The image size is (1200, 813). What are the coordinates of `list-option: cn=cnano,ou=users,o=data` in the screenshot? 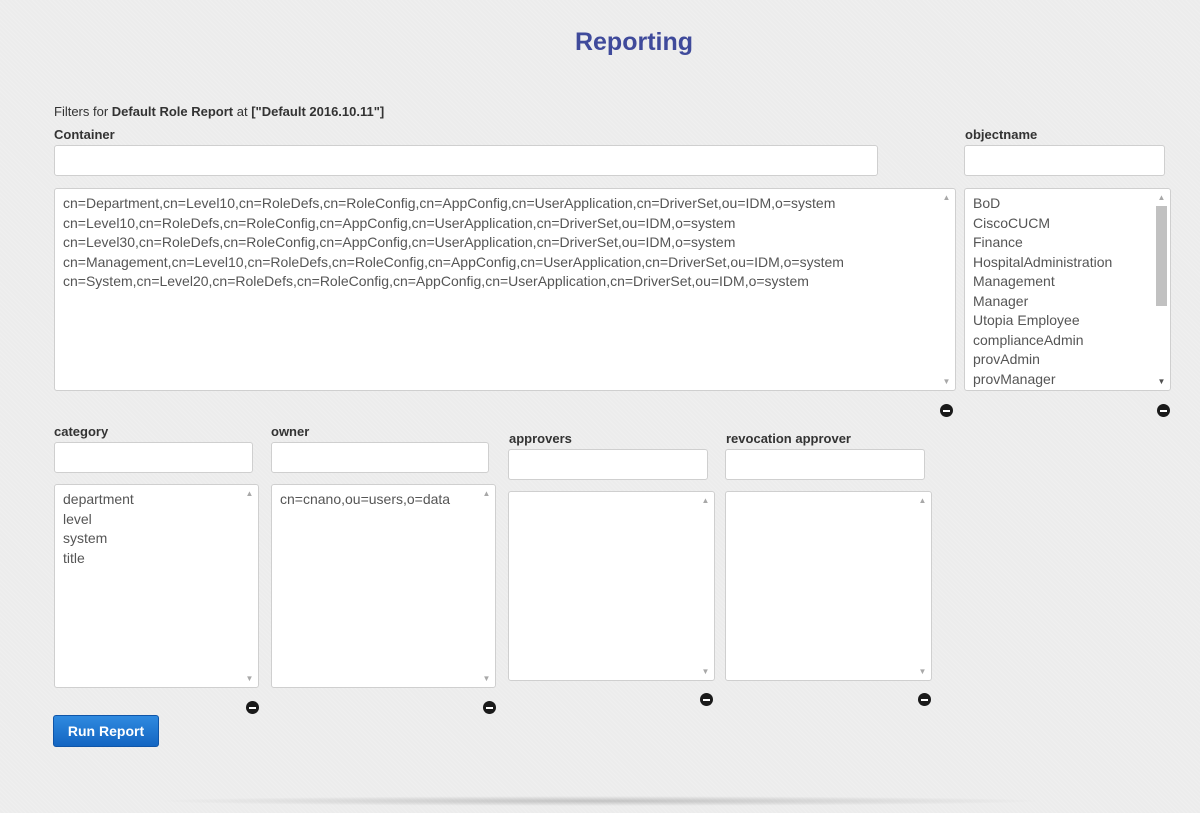 It's located at (378, 500).